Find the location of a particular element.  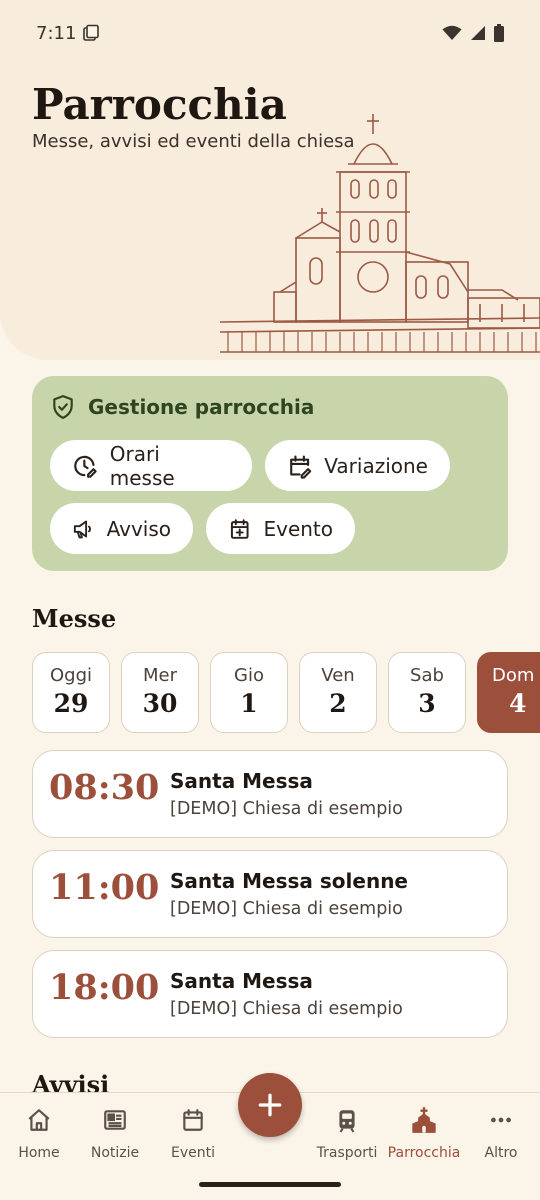

nav-more: Altro is located at coordinates (501, 1132).